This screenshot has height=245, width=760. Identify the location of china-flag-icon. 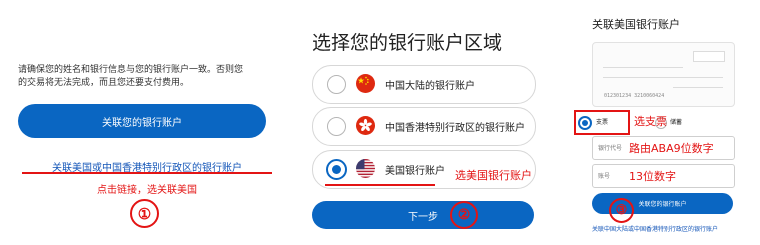
(365, 83).